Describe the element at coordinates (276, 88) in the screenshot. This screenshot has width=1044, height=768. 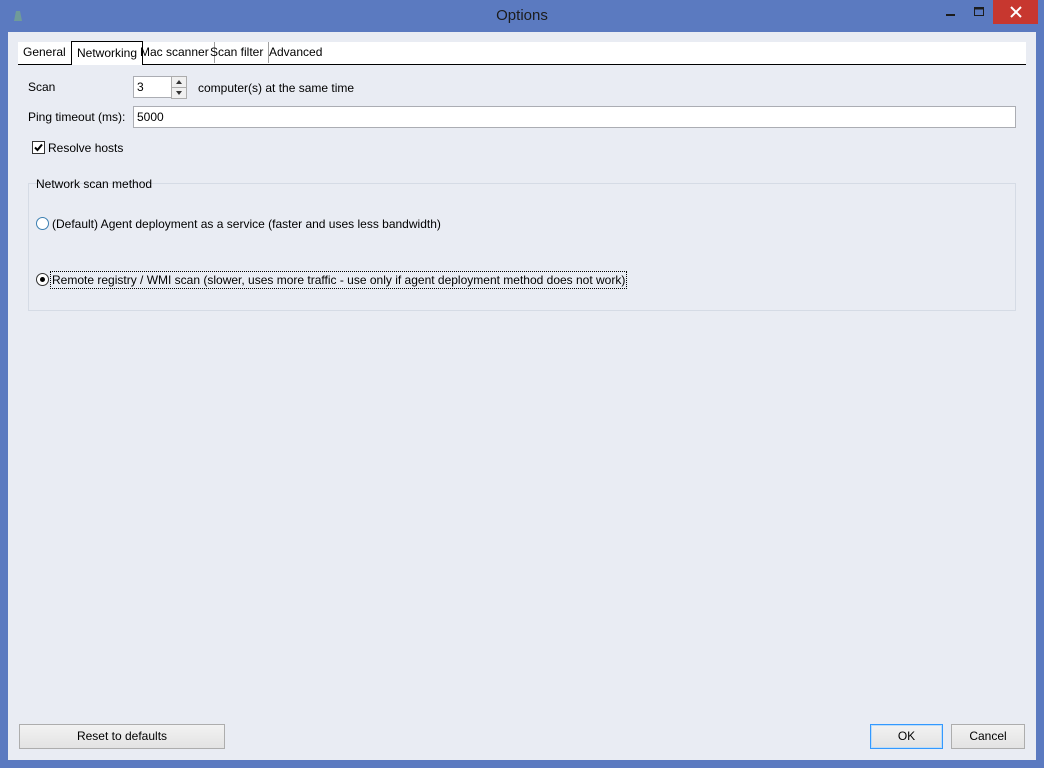
I see `scan-suffix-label: computer(s) at the same time` at that location.